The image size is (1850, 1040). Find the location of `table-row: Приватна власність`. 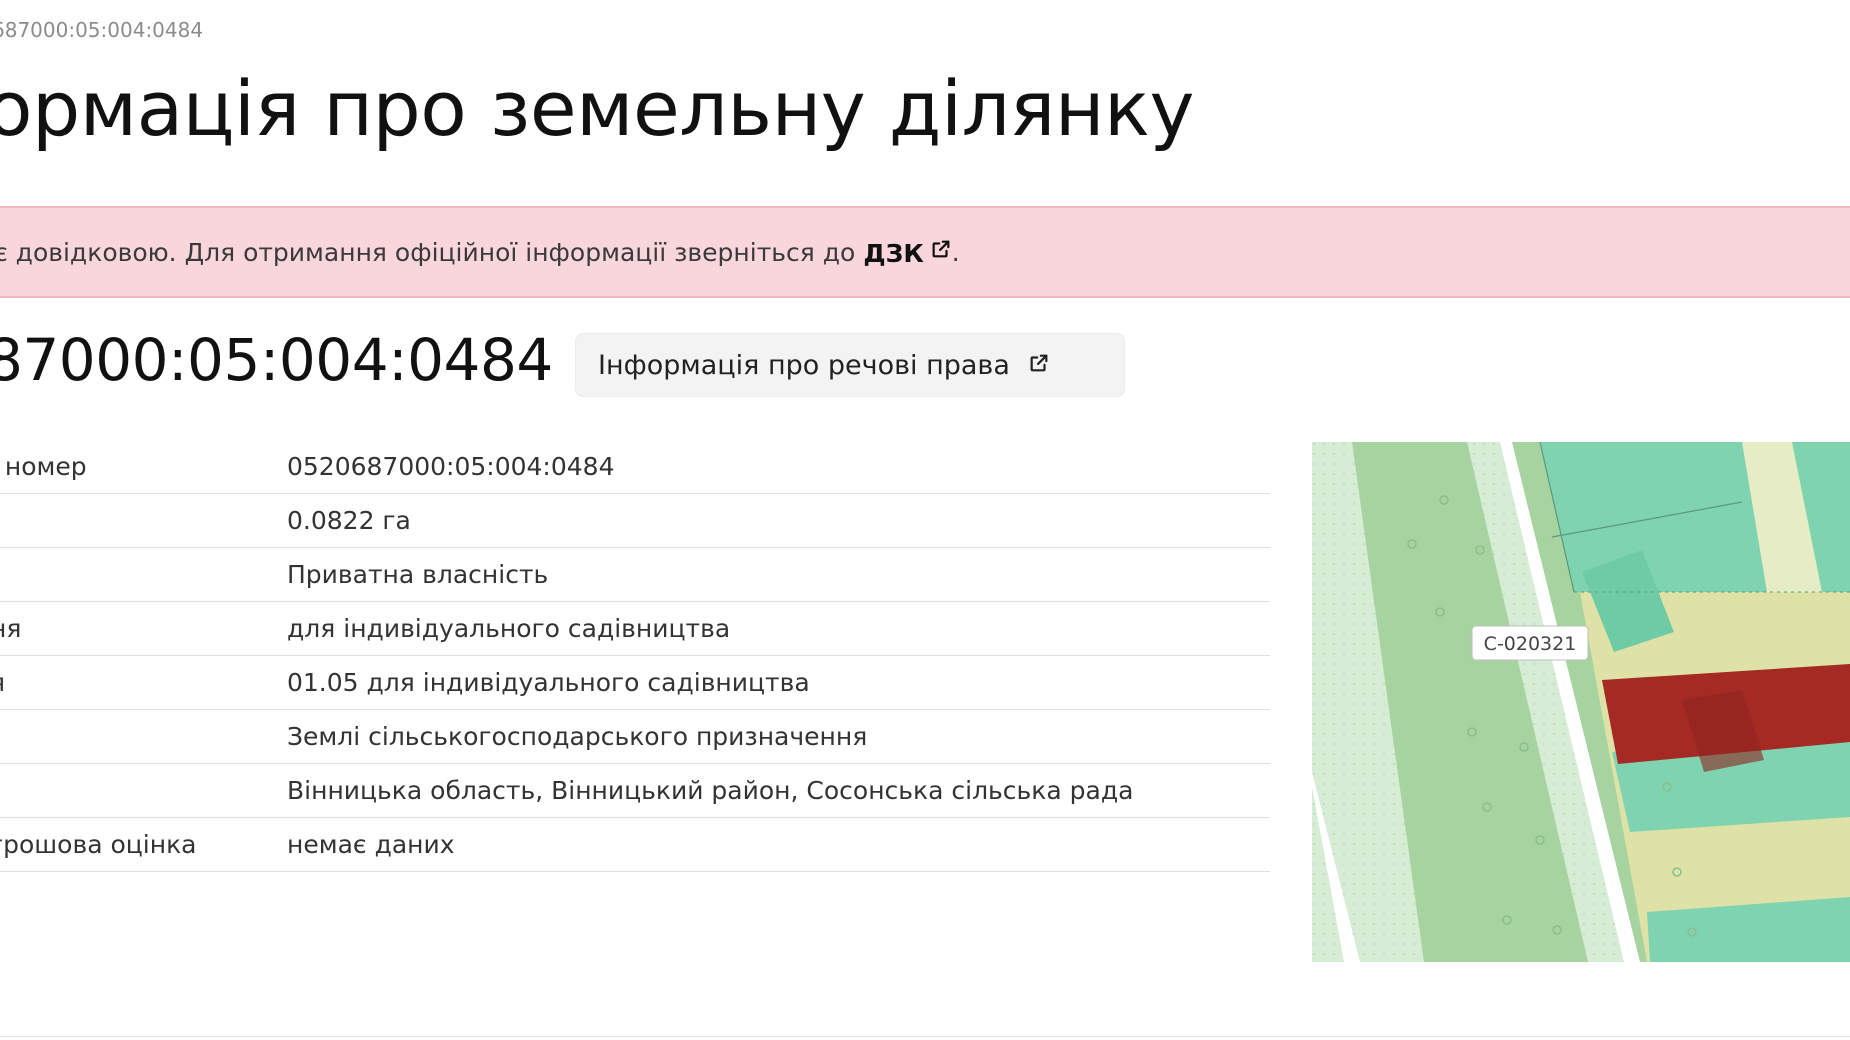

table-row: Приватна власність is located at coordinates (635, 574).